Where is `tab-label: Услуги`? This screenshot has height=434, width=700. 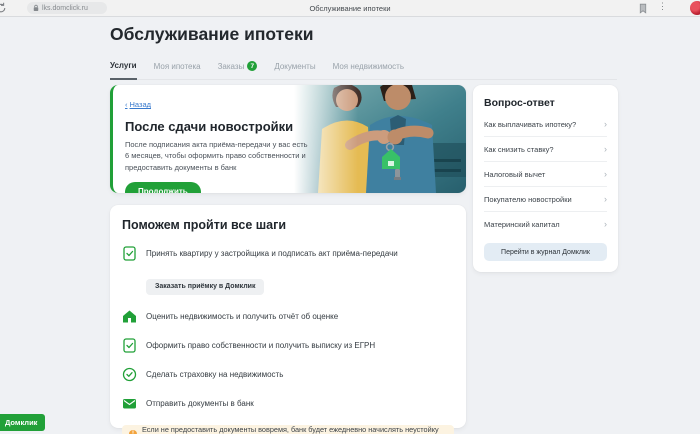 tab-label: Услуги is located at coordinates (123, 65).